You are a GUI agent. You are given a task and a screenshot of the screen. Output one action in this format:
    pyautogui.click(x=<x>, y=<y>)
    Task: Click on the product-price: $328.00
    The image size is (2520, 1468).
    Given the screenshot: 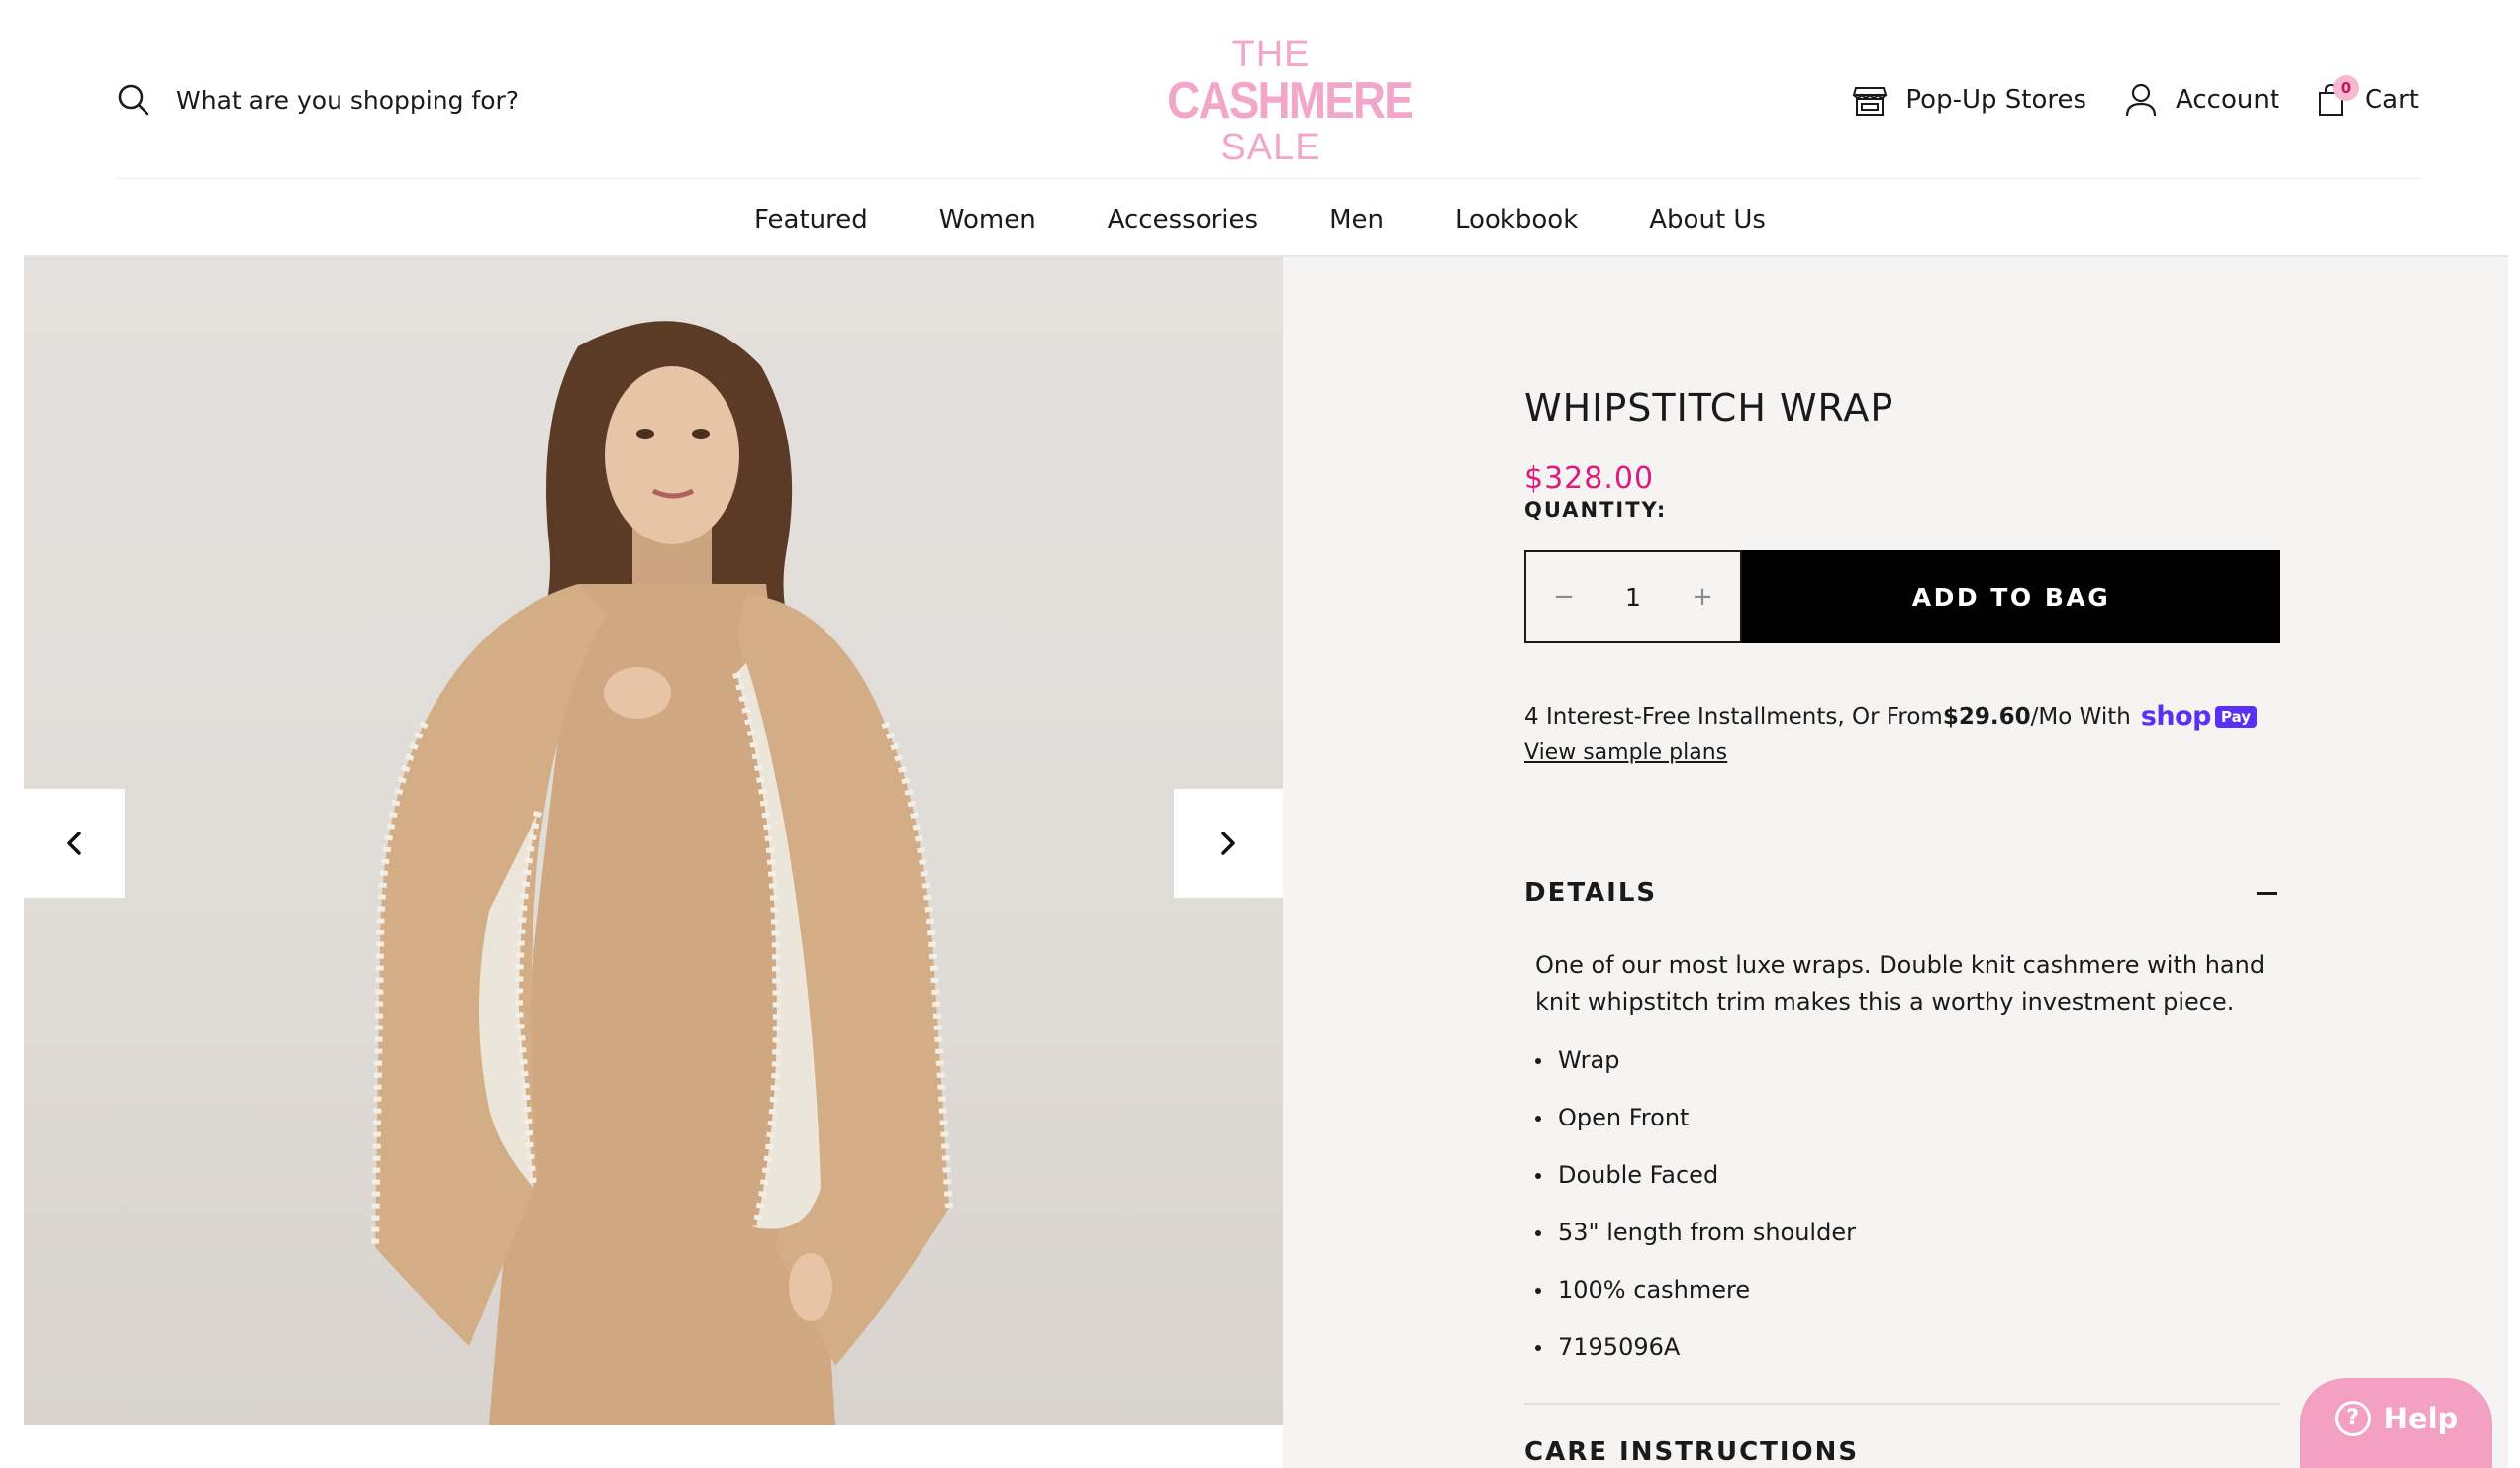 What is the action you would take?
    pyautogui.click(x=1589, y=478)
    